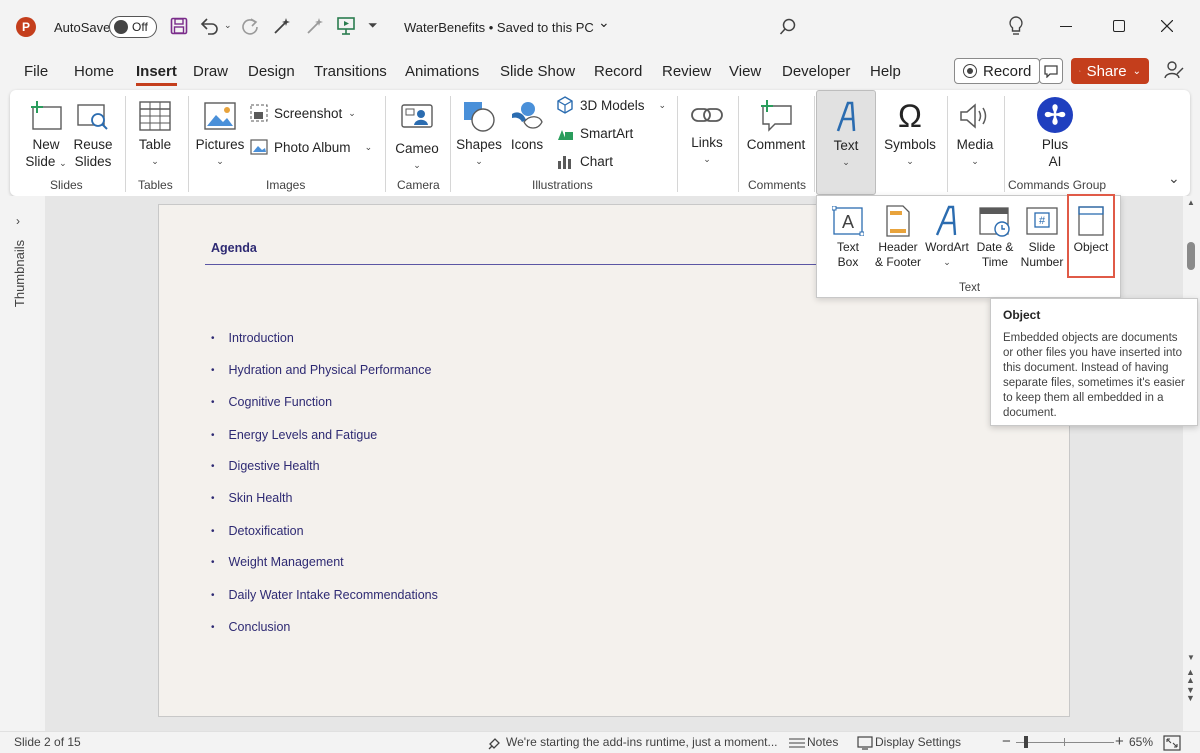 This screenshot has width=1200, height=753. Describe the element at coordinates (271, 403) in the screenshot. I see `list-item: • Cognitive Function` at that location.